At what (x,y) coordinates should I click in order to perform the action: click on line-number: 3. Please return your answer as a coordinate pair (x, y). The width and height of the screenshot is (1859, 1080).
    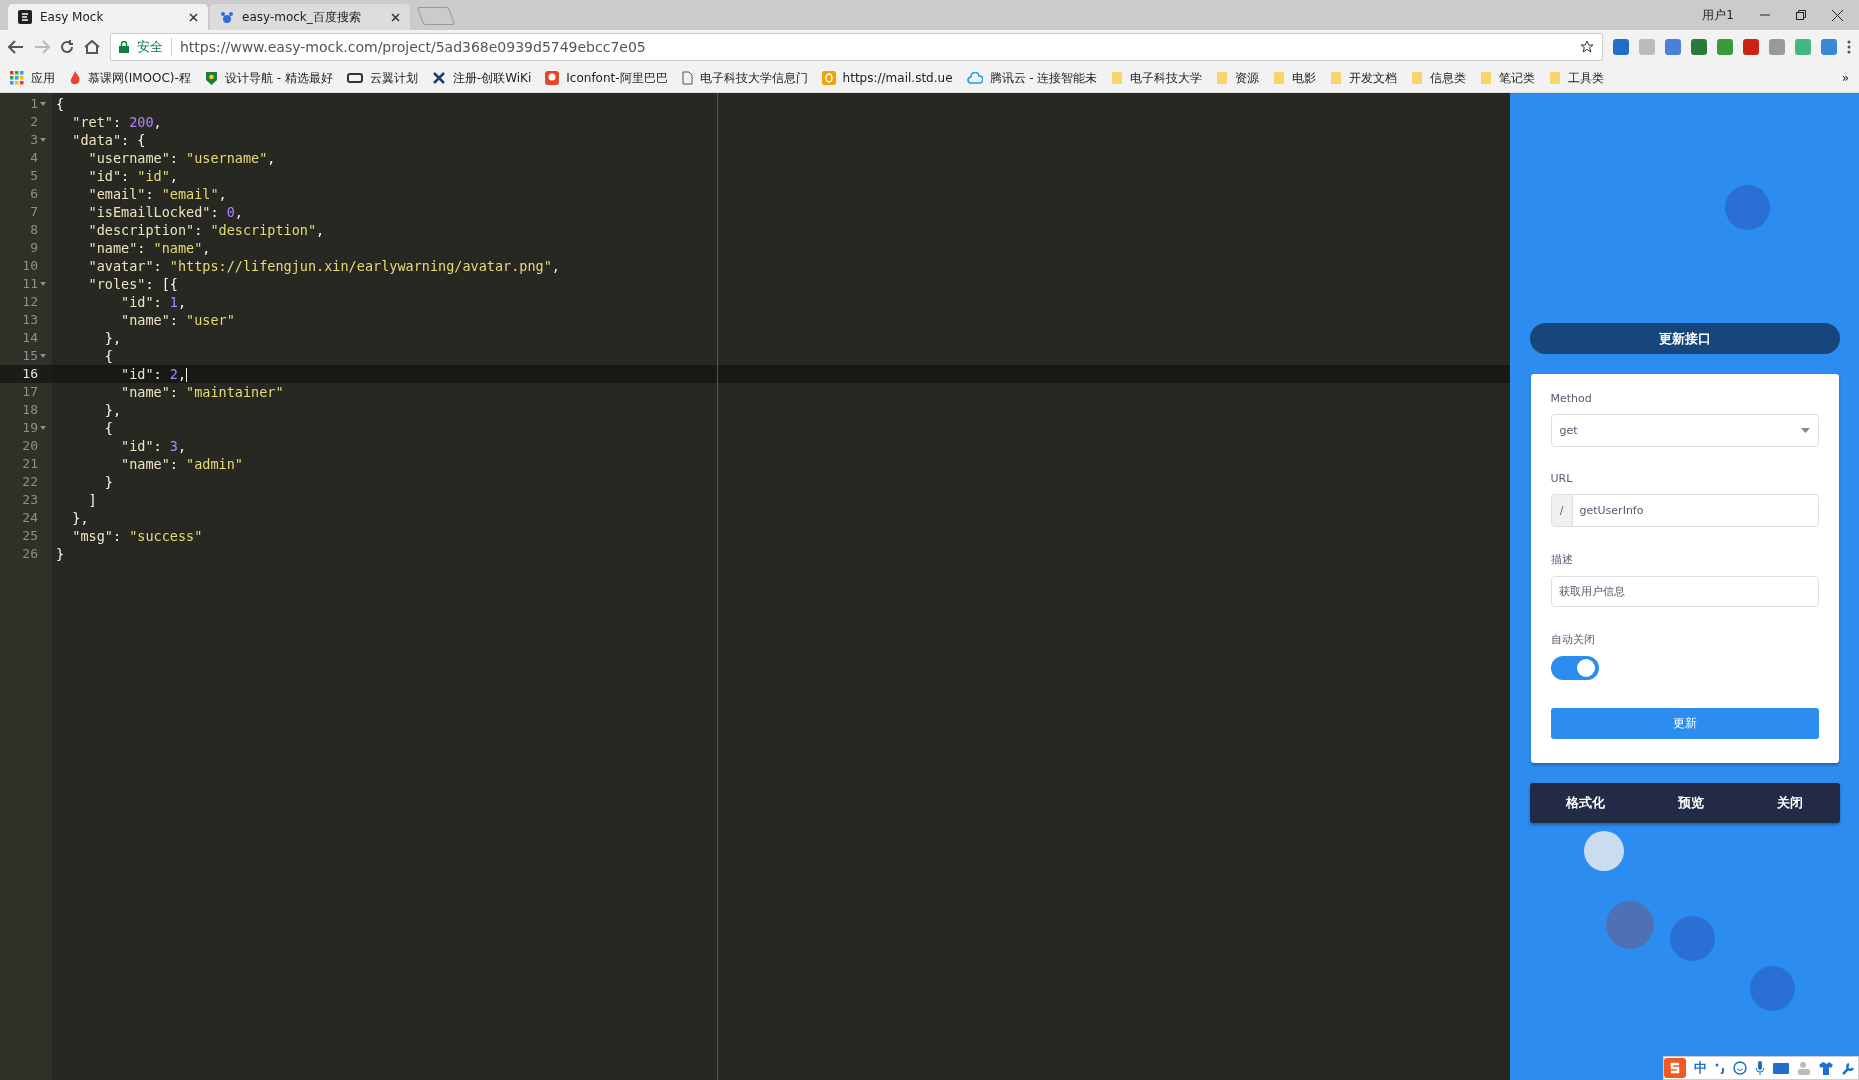
    Looking at the image, I should click on (34, 140).